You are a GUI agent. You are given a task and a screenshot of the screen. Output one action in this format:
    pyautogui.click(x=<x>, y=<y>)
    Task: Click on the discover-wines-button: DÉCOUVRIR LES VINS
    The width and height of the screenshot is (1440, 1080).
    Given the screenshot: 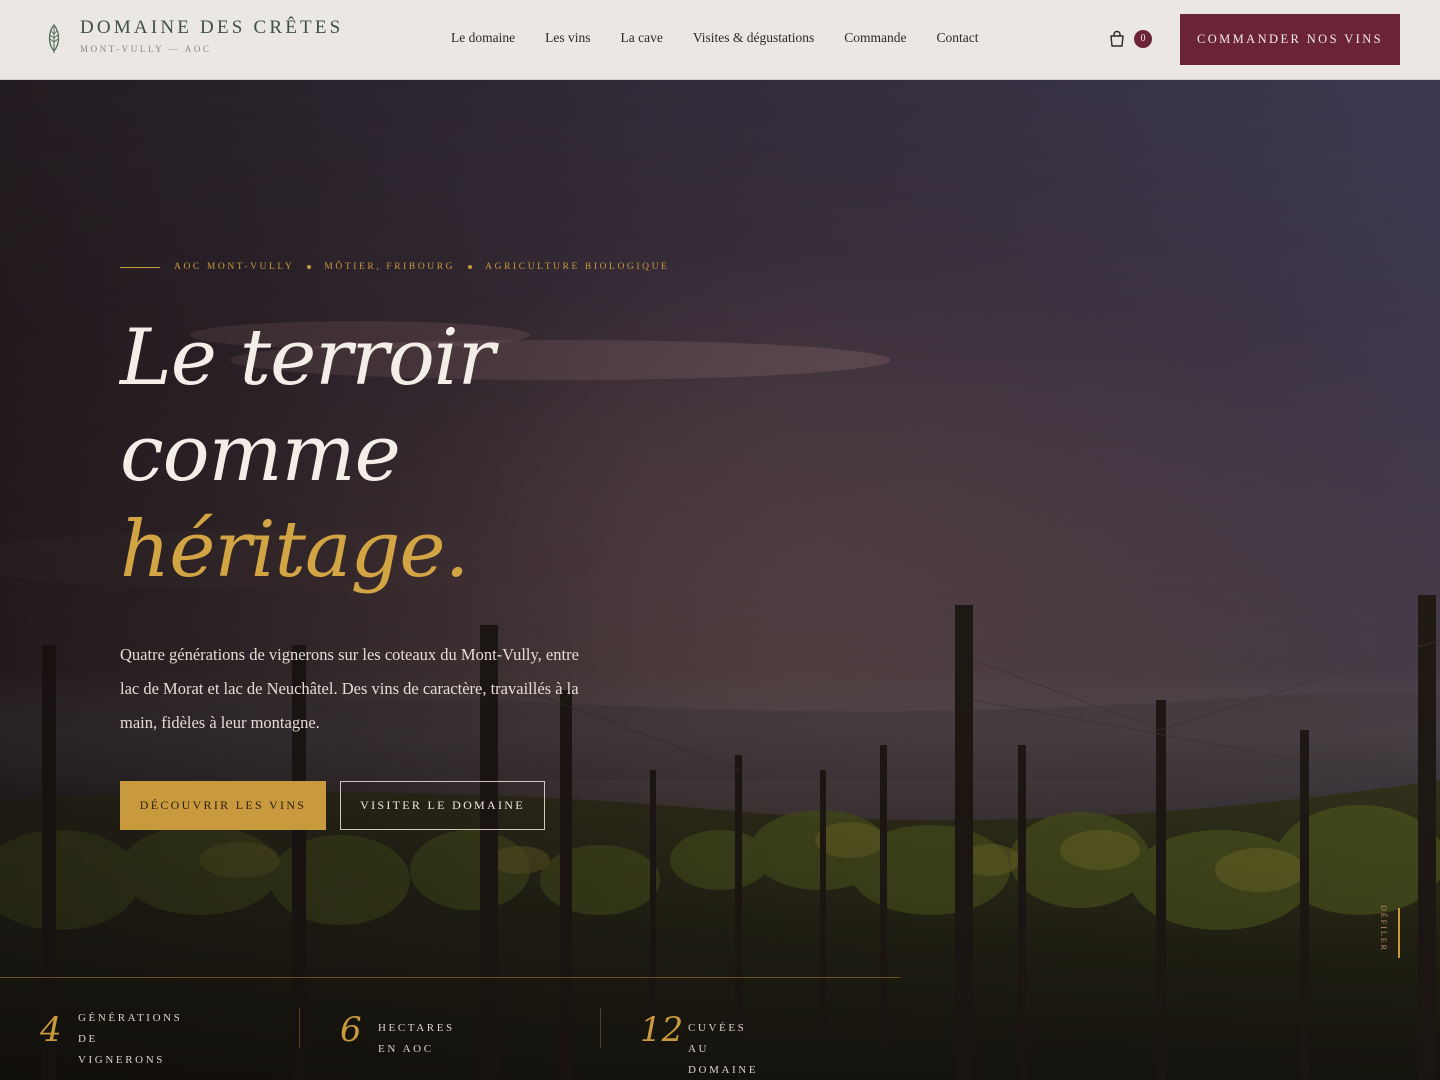 What is the action you would take?
    pyautogui.click(x=223, y=805)
    